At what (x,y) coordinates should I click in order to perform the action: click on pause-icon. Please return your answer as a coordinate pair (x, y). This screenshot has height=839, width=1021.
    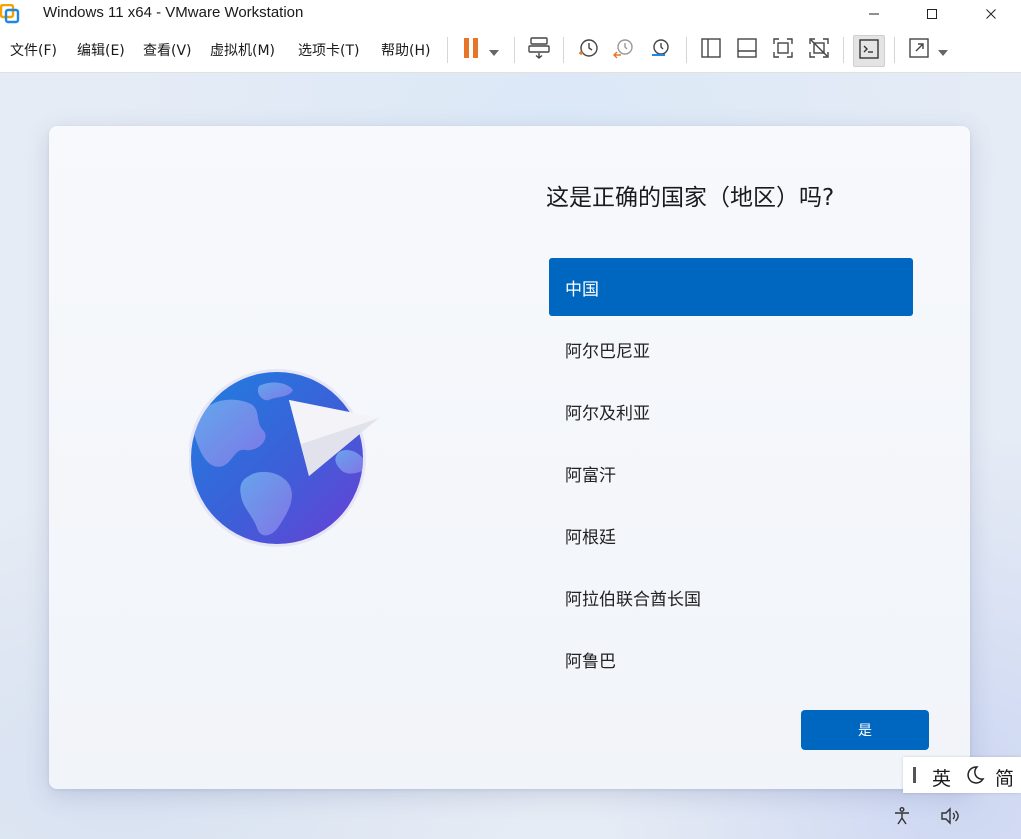
    Looking at the image, I should click on (471, 50).